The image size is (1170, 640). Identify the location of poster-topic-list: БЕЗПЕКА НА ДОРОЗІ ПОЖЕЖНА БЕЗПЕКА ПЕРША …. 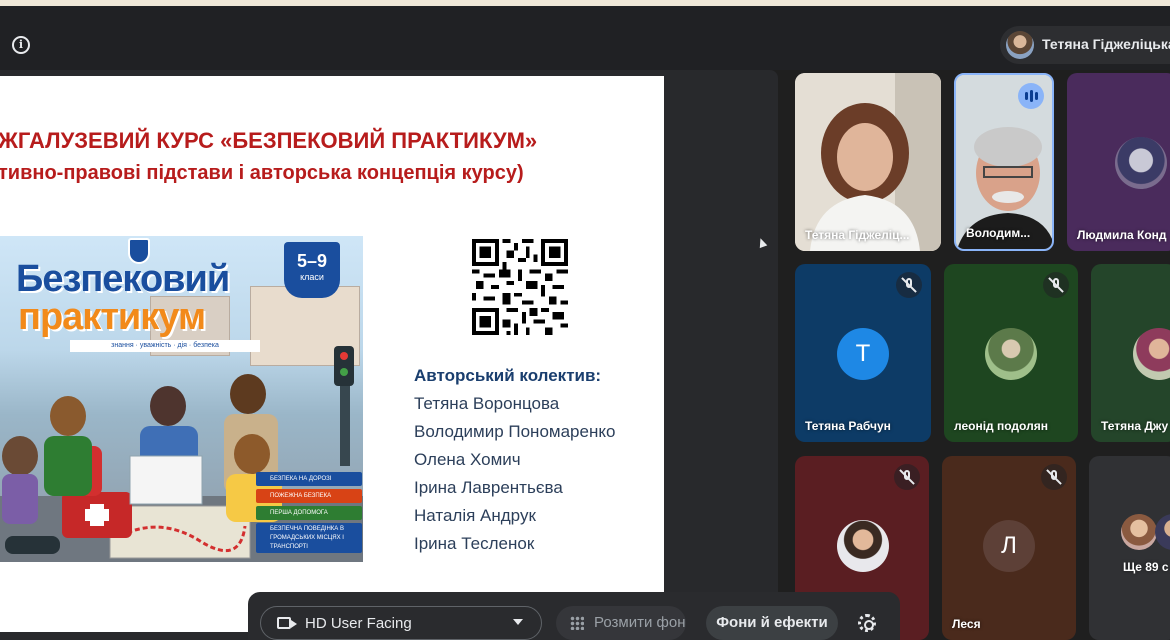
(309, 514).